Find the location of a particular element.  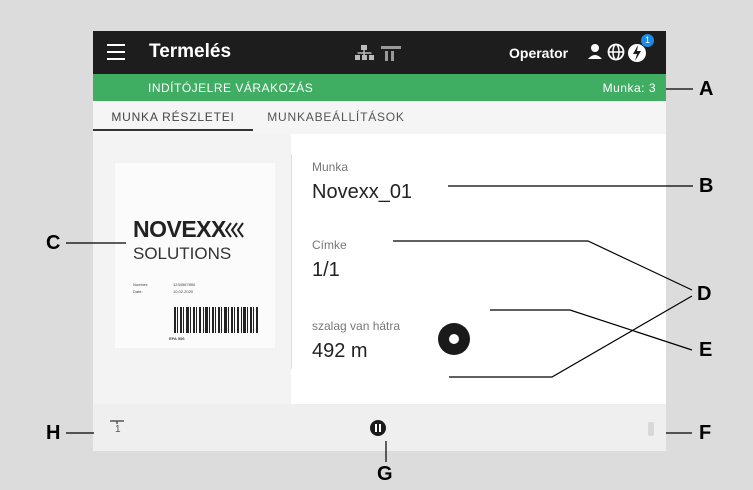

callout-c: C is located at coordinates (53, 243).